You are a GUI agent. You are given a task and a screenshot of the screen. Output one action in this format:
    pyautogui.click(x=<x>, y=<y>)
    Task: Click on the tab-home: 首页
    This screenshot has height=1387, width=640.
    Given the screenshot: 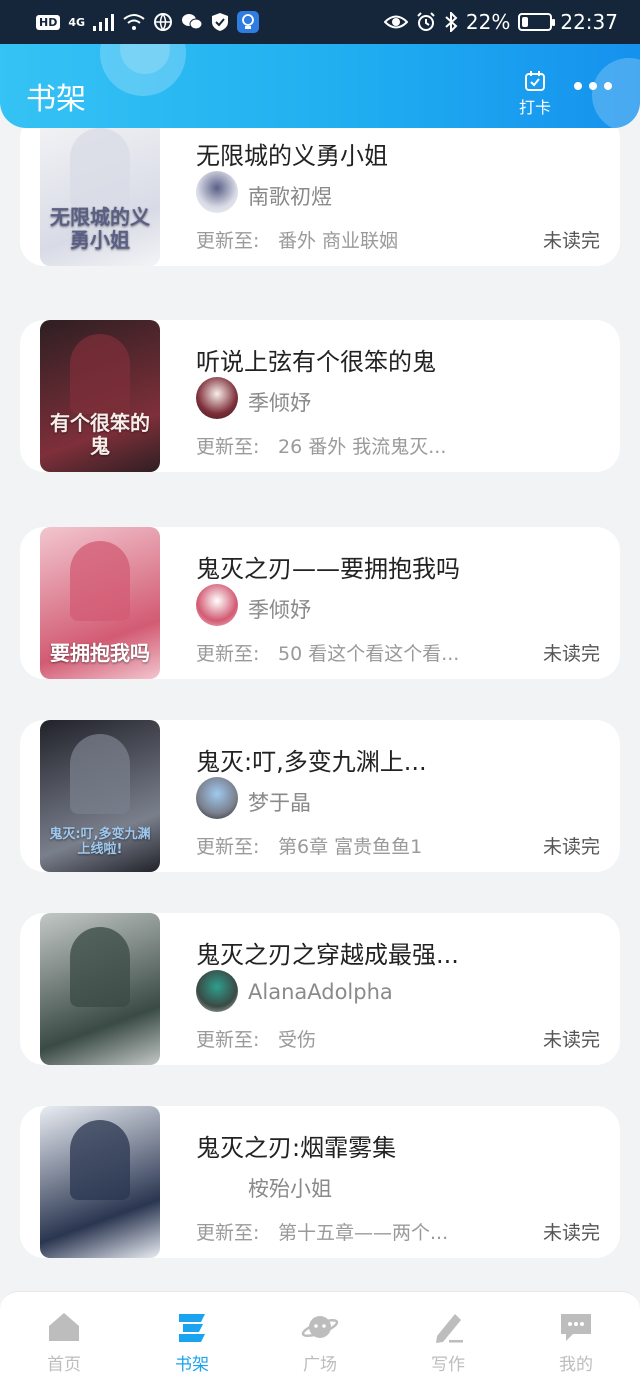 What is the action you would take?
    pyautogui.click(x=64, y=1339)
    